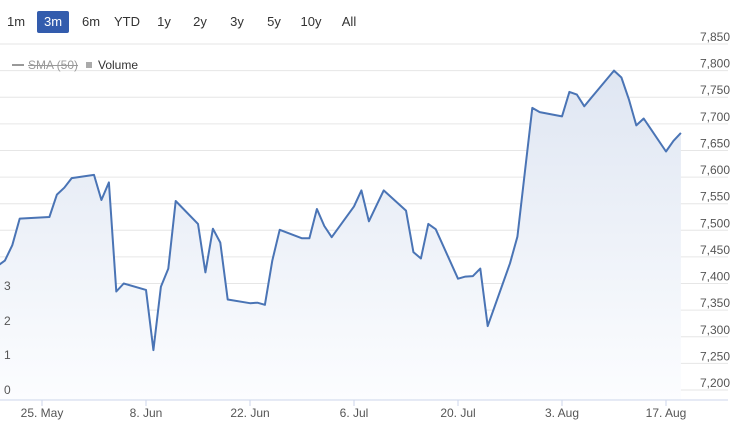 Image resolution: width=736 pixels, height=432 pixels. What do you see at coordinates (42, 413) in the screenshot?
I see `x-tick-label: 25. May` at bounding box center [42, 413].